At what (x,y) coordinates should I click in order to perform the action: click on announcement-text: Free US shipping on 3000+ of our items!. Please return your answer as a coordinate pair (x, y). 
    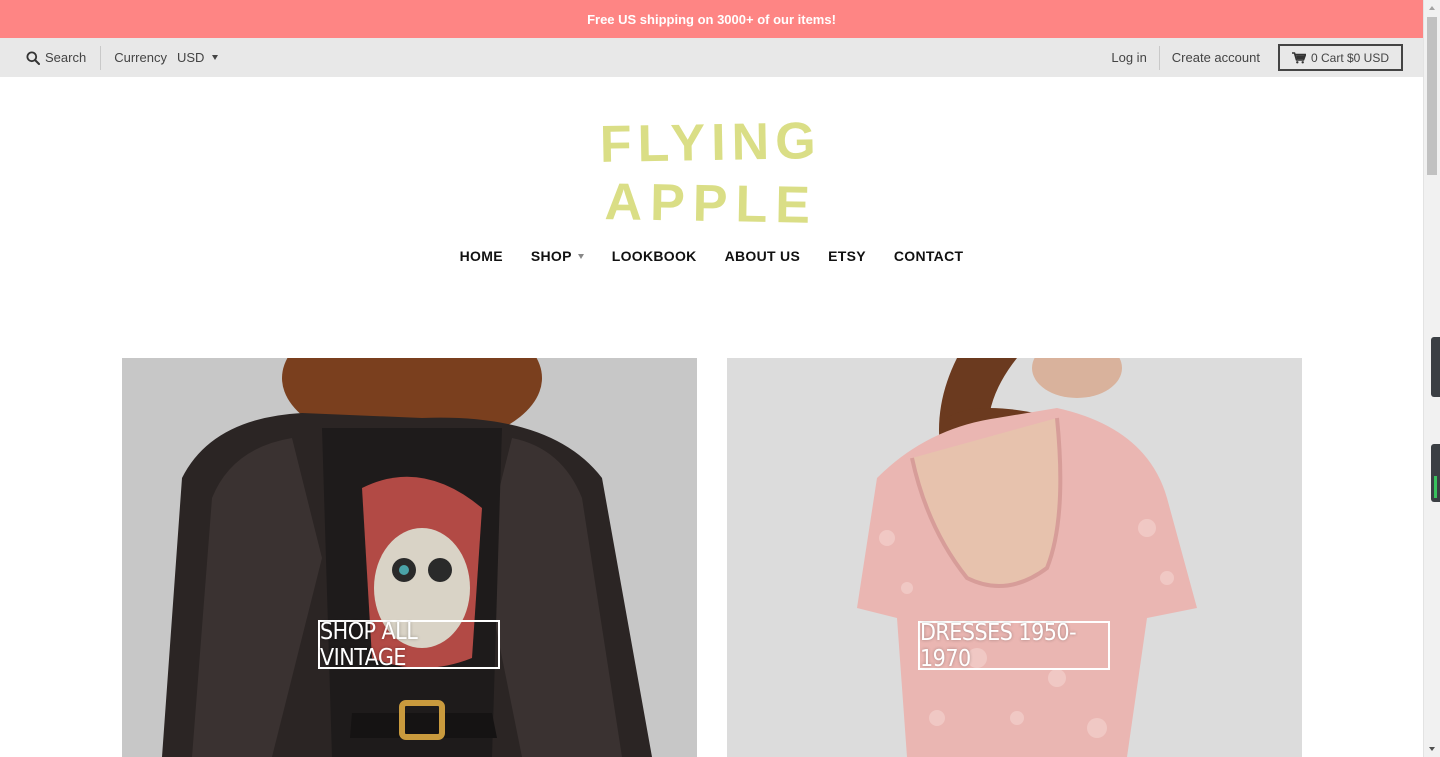
    Looking at the image, I should click on (711, 19).